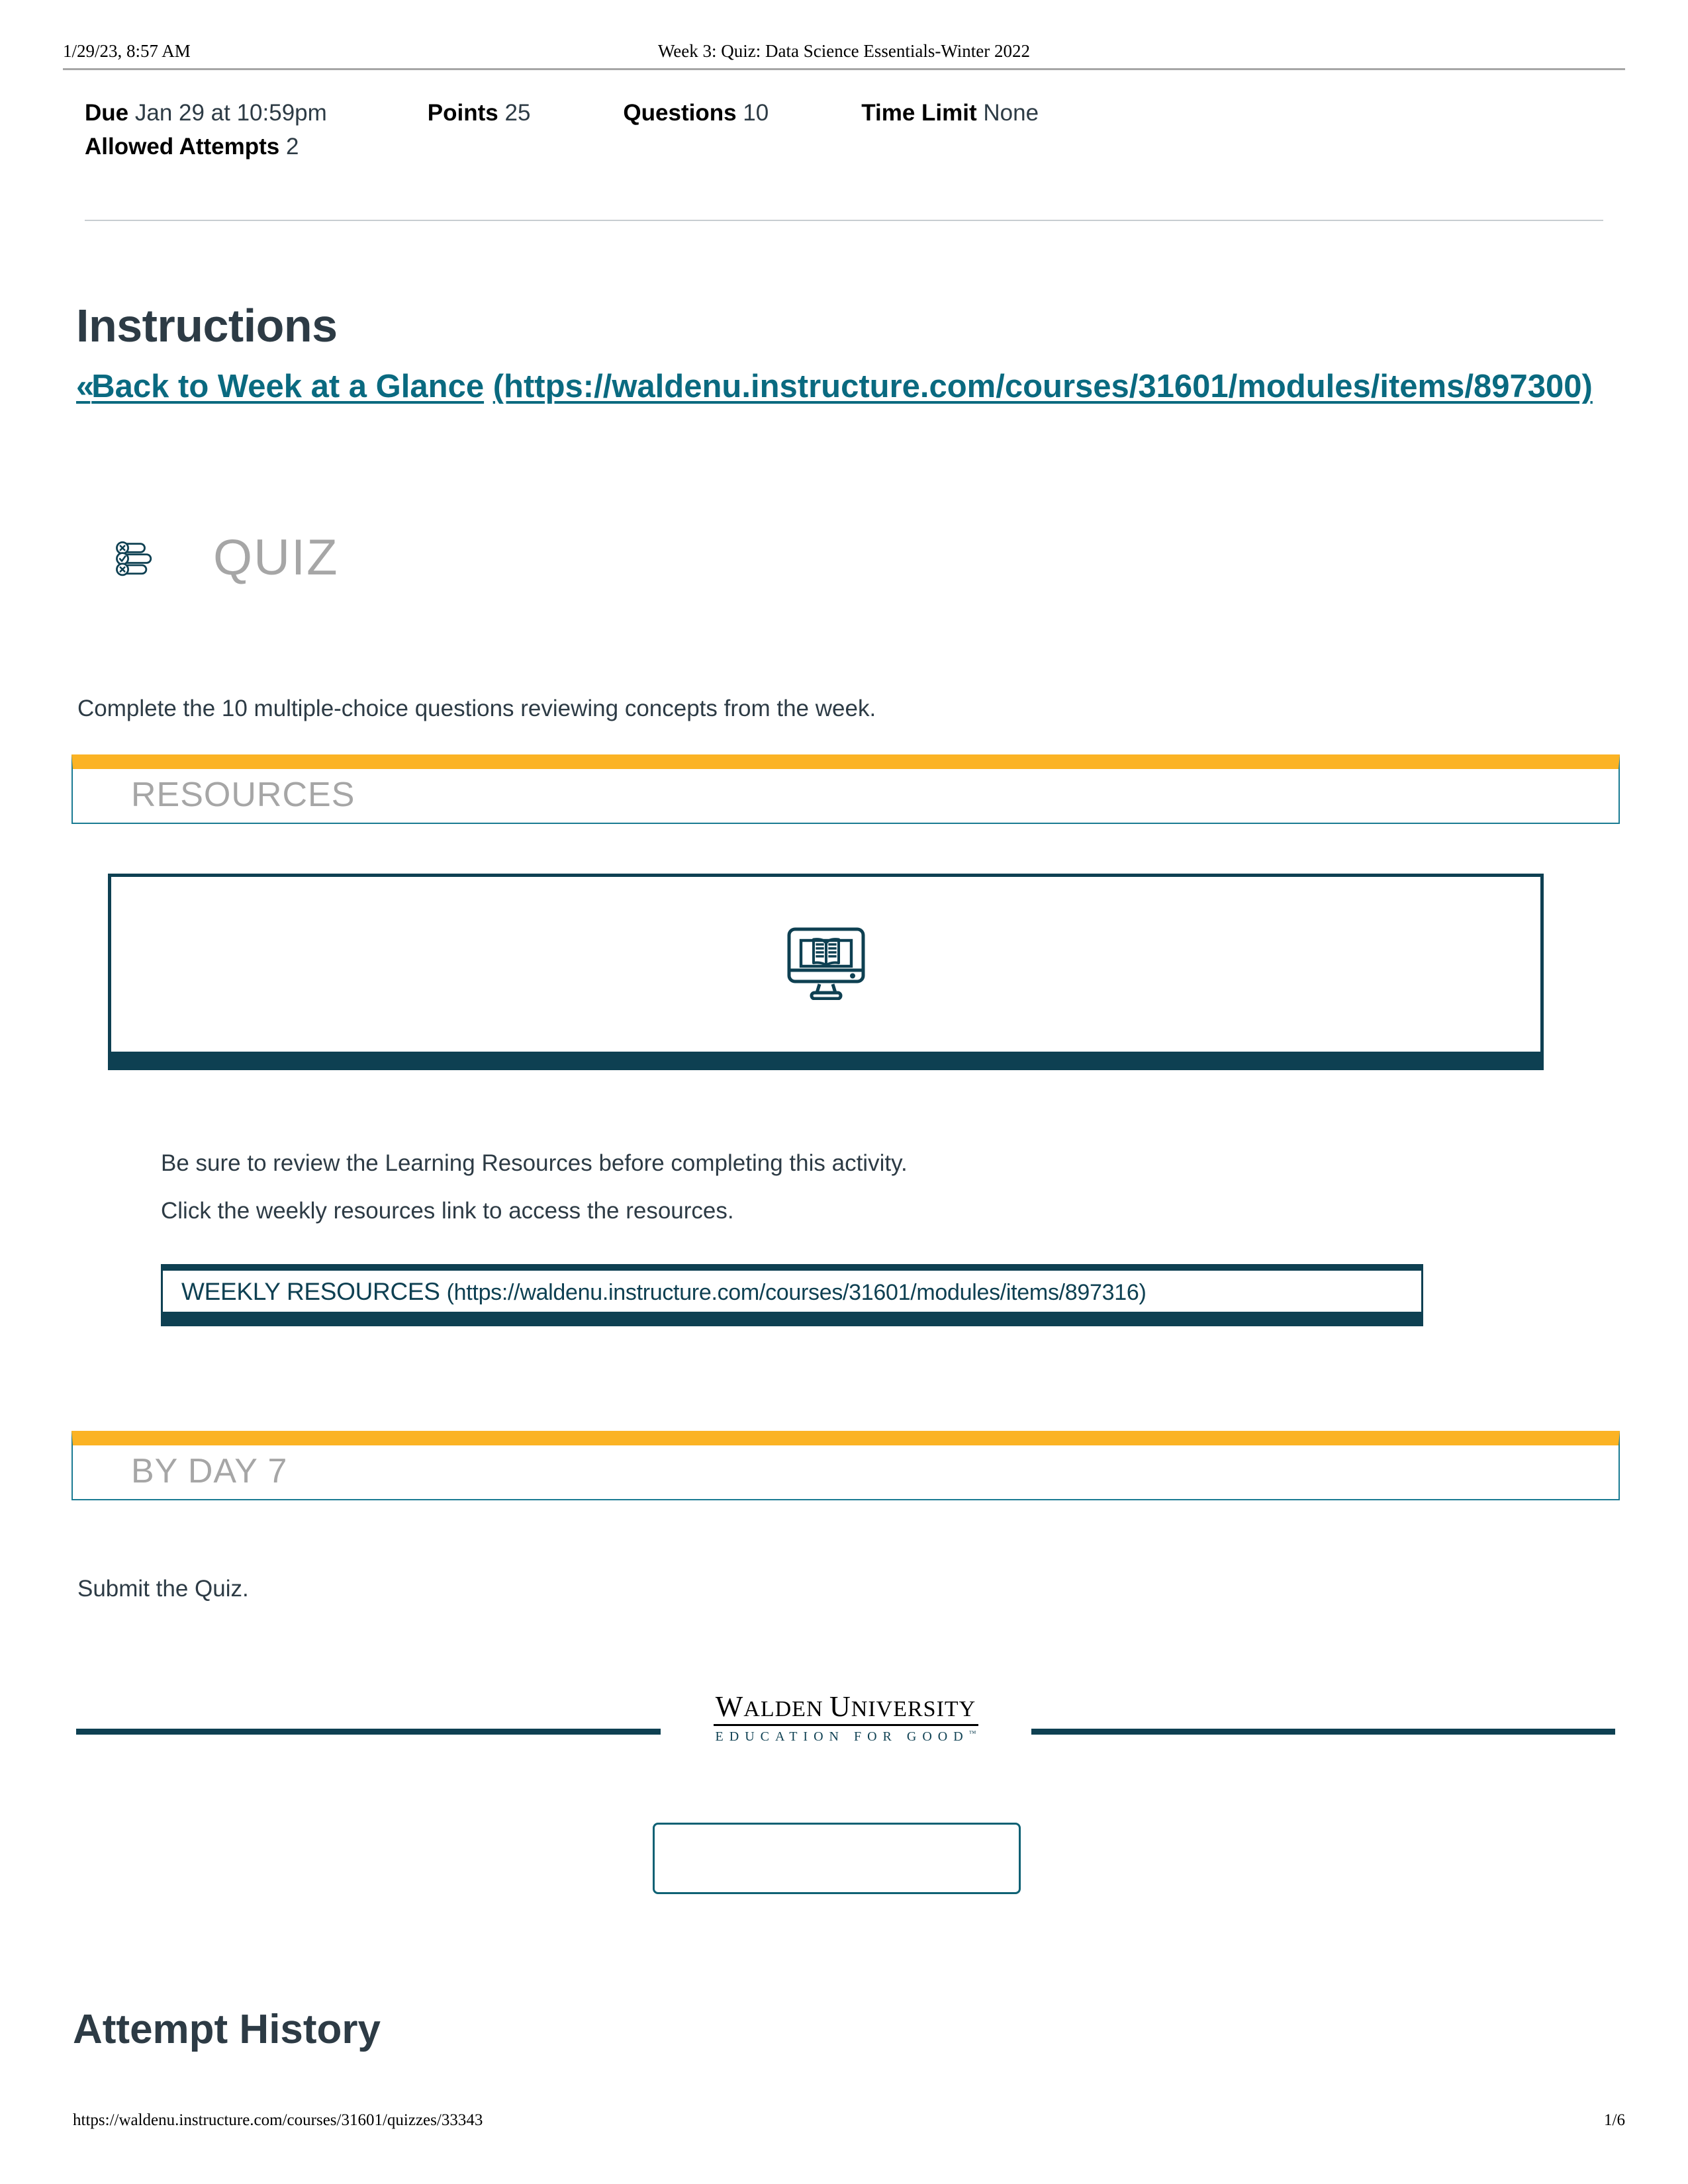  I want to click on resources-icon-panel, so click(826, 972).